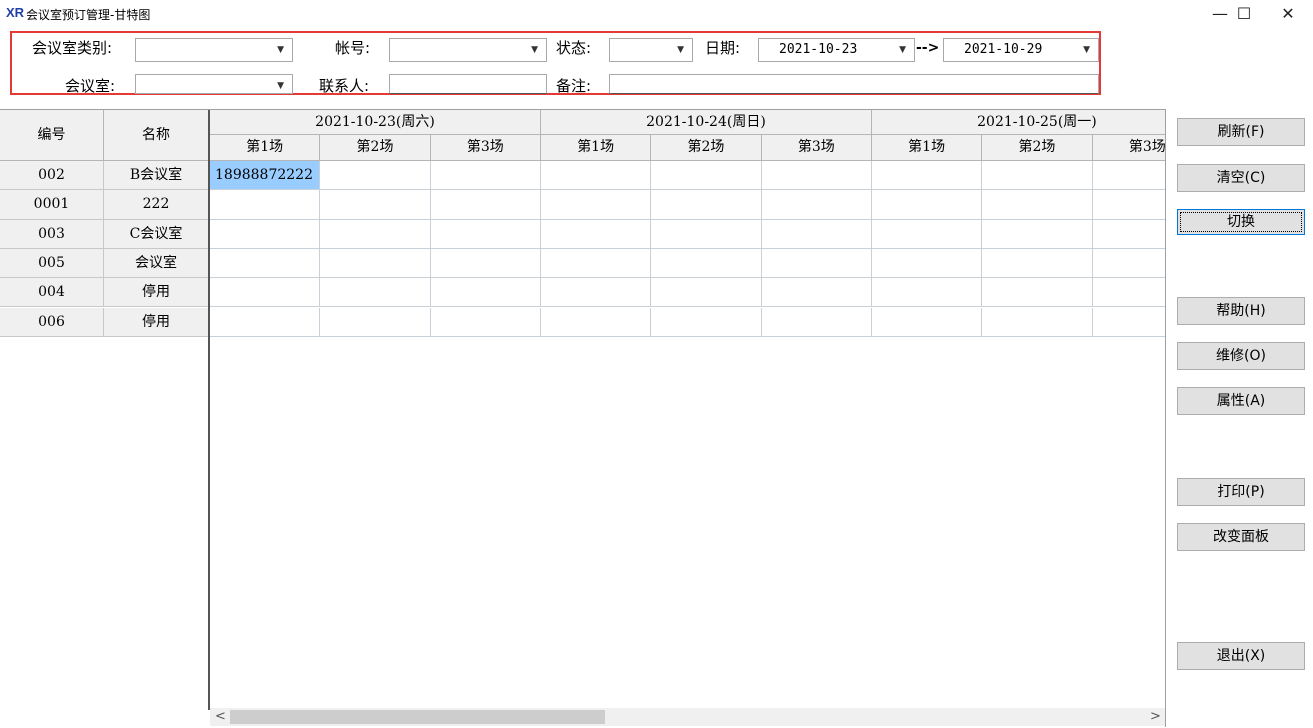 The width and height of the screenshot is (1313, 728). What do you see at coordinates (1241, 356) in the screenshot?
I see `repair-button: 维修(O)` at bounding box center [1241, 356].